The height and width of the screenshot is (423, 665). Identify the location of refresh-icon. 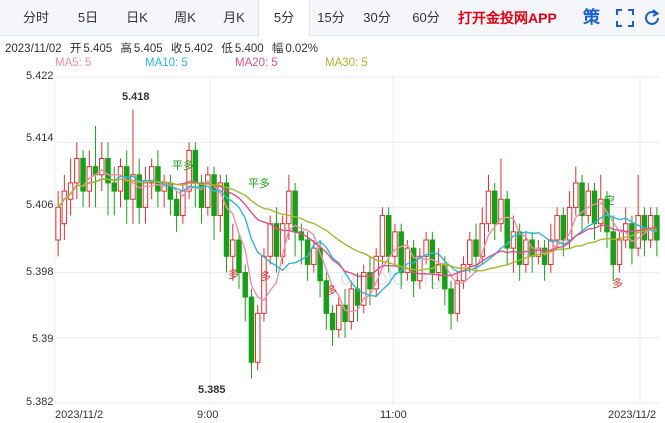
(652, 18).